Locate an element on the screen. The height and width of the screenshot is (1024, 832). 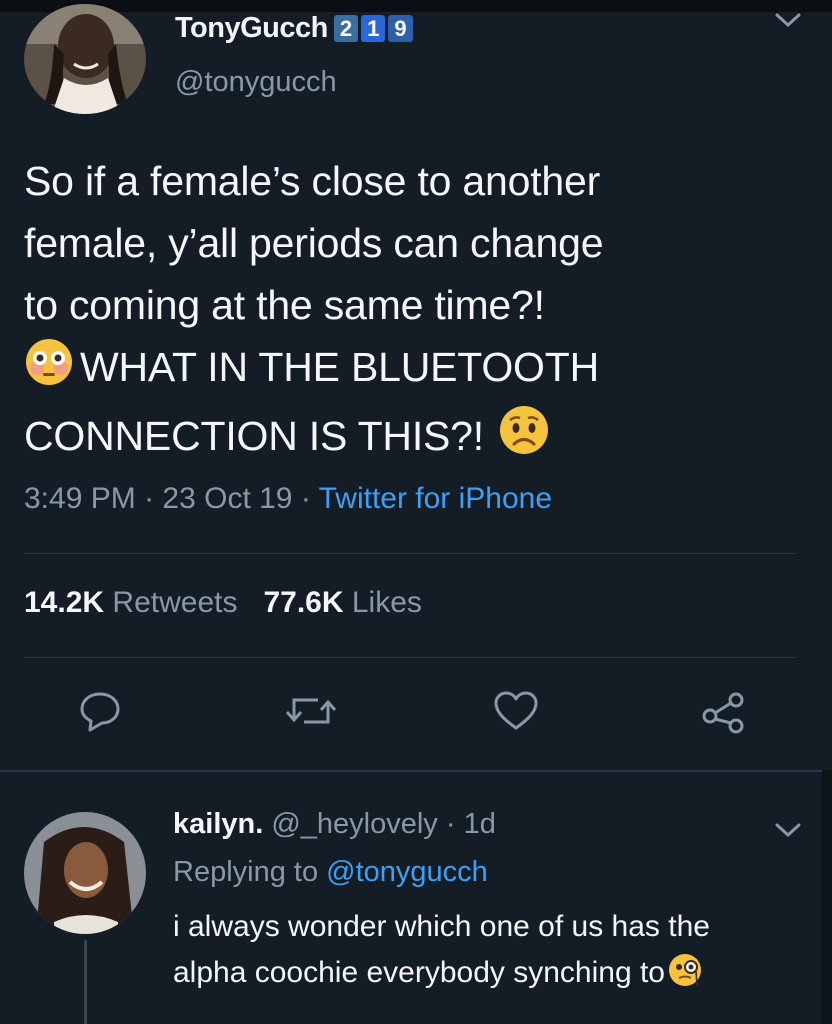
replying-to: Replying to @tonygucch is located at coordinates (330, 872).